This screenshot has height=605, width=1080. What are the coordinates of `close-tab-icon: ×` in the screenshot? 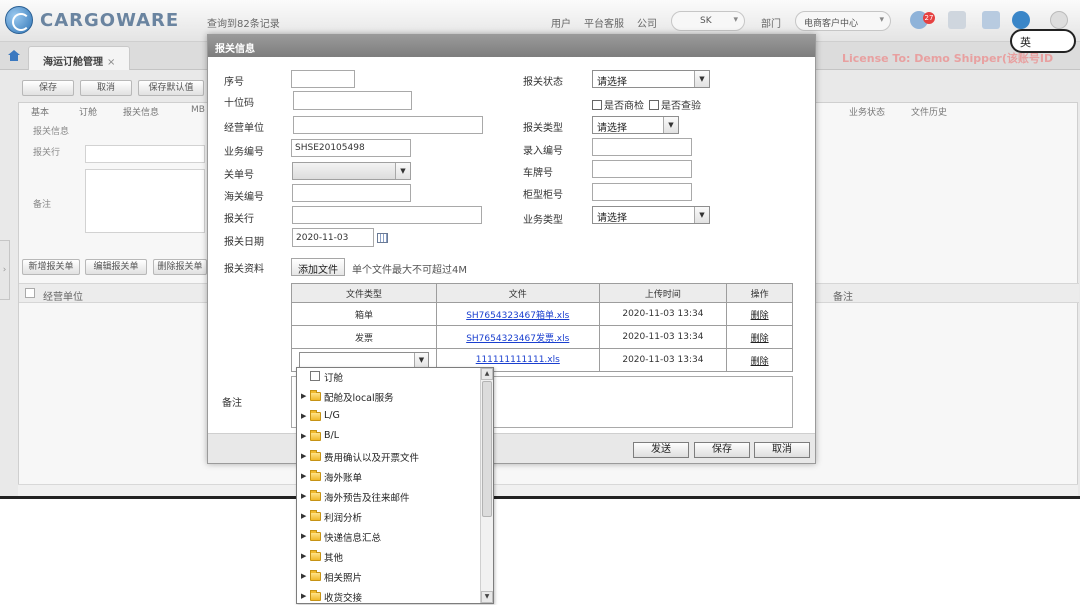 It's located at (111, 62).